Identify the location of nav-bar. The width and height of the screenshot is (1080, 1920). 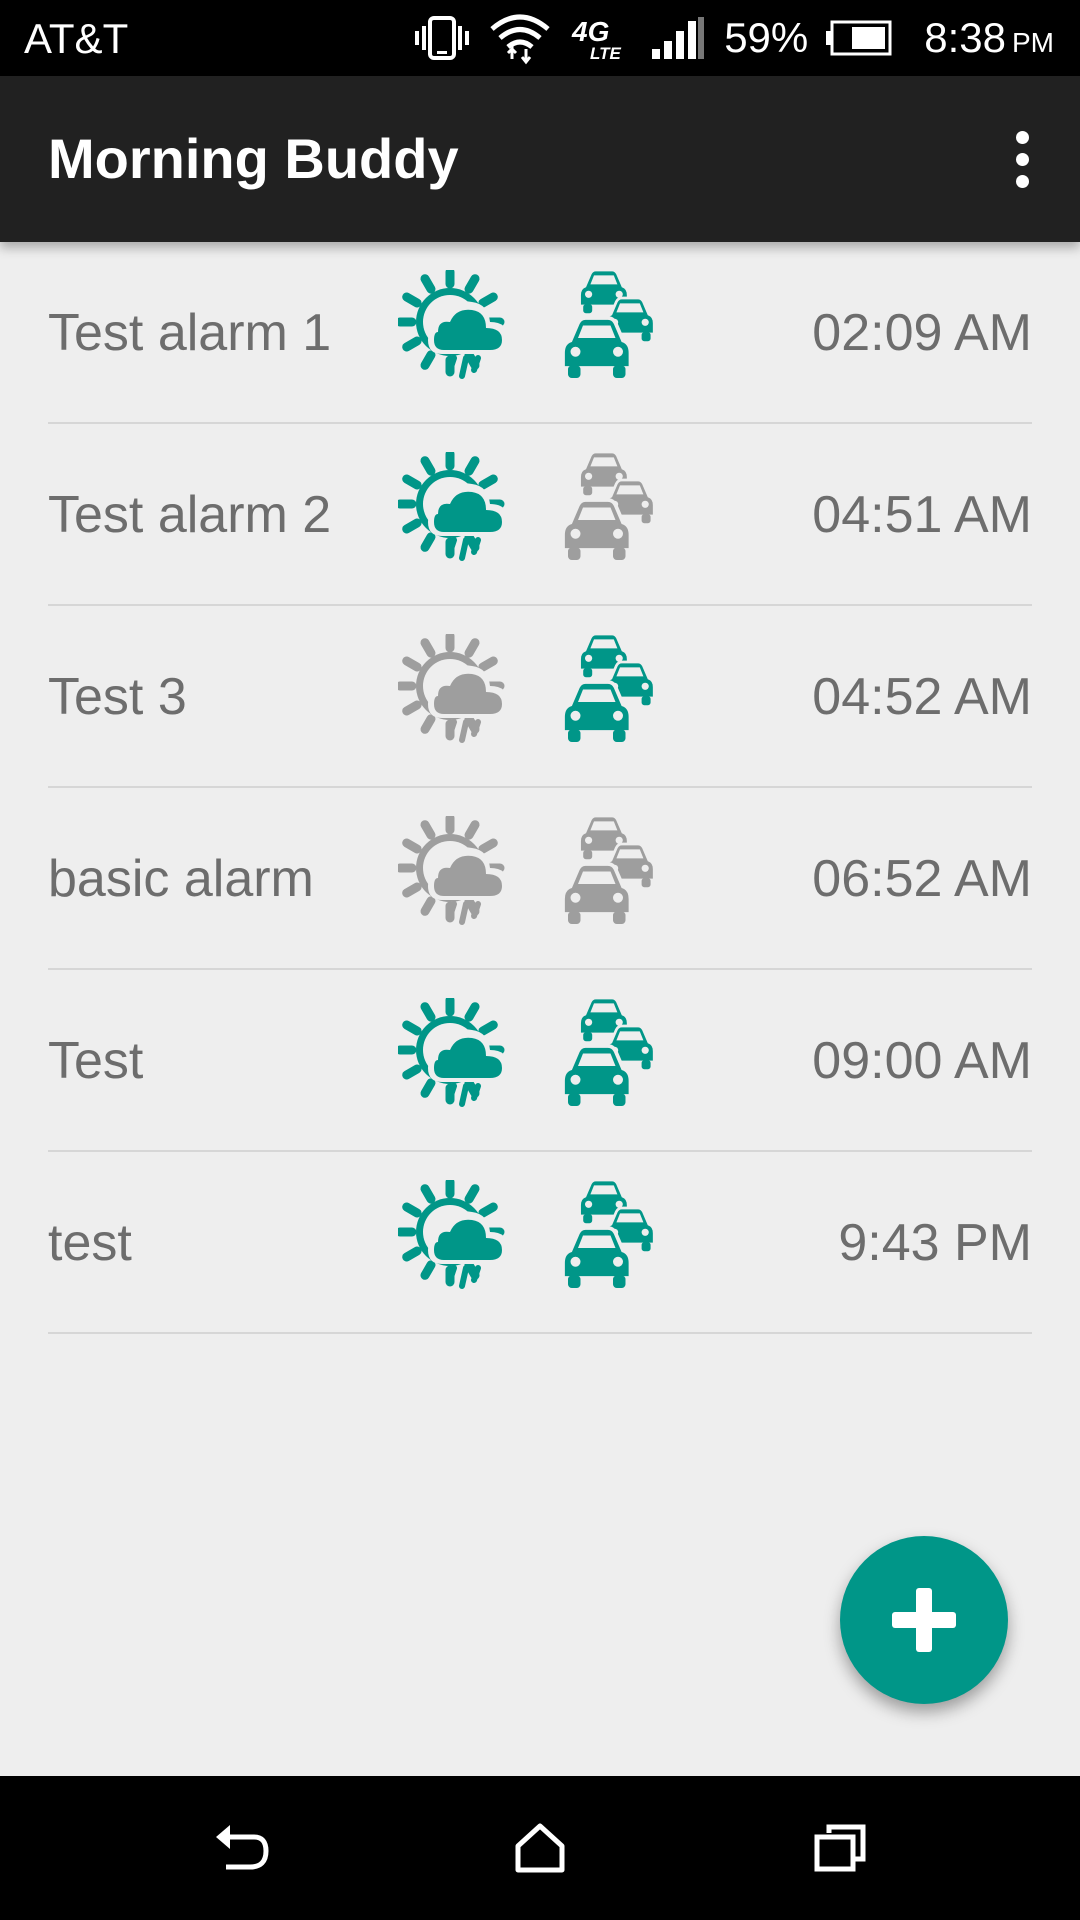
(540, 1848).